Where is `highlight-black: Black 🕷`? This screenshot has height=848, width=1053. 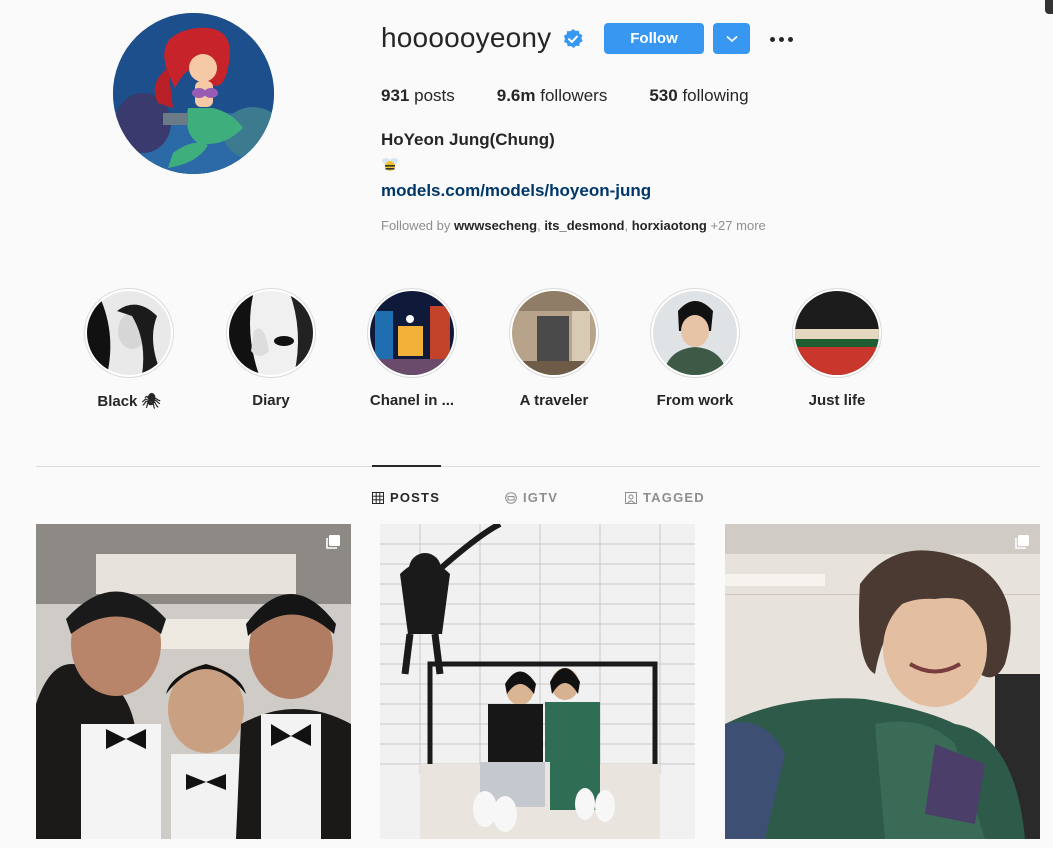 highlight-black: Black 🕷 is located at coordinates (129, 349).